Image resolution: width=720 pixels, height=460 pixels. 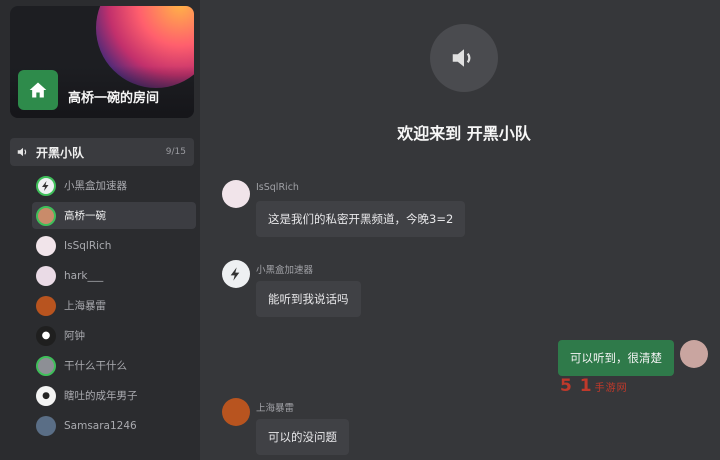 I want to click on member-item: hark___, so click(x=114, y=275).